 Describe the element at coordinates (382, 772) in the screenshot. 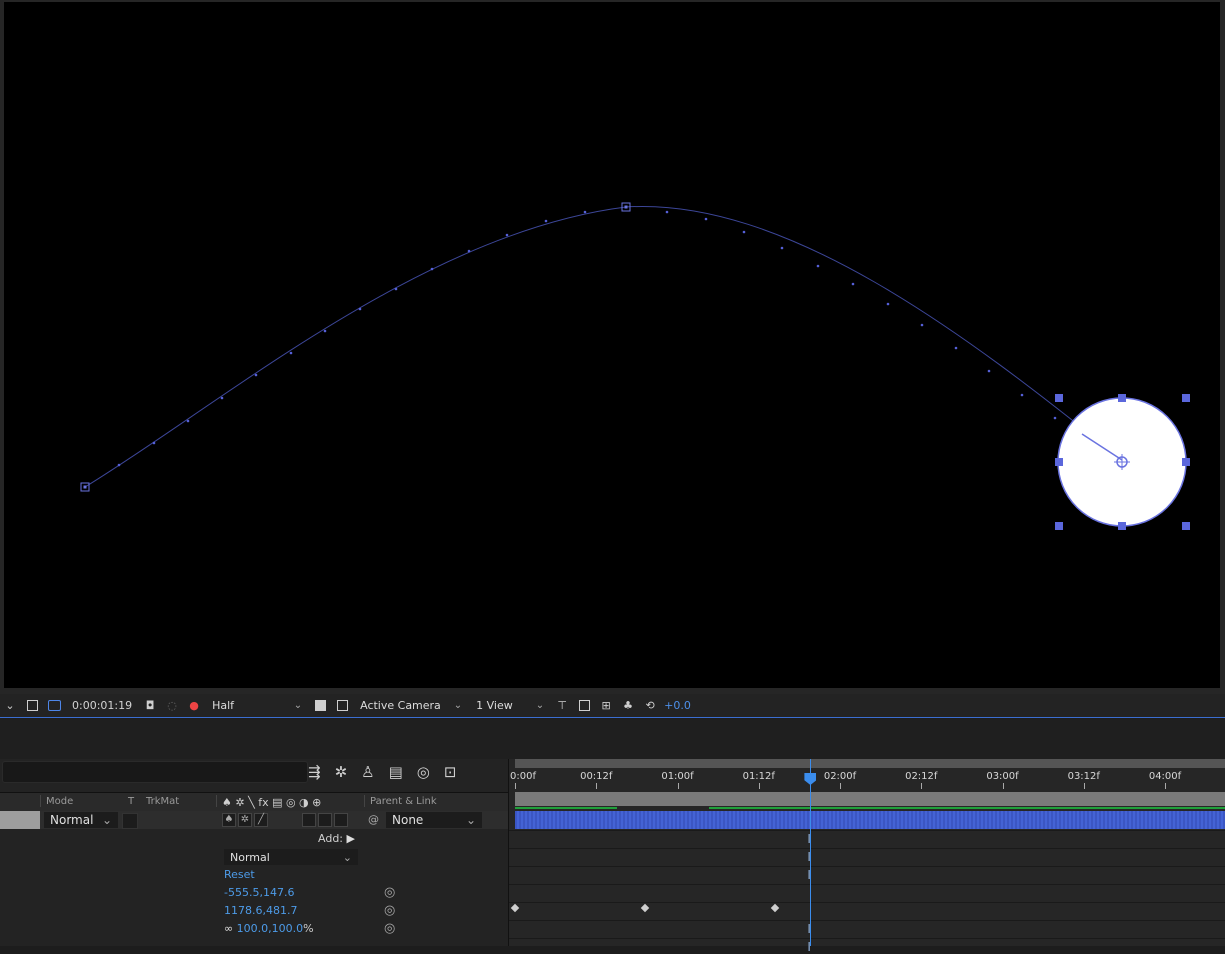

I see `timeline-switch-icons: ⇶ ✲ ♙ ▤ ◎ ⊡` at that location.